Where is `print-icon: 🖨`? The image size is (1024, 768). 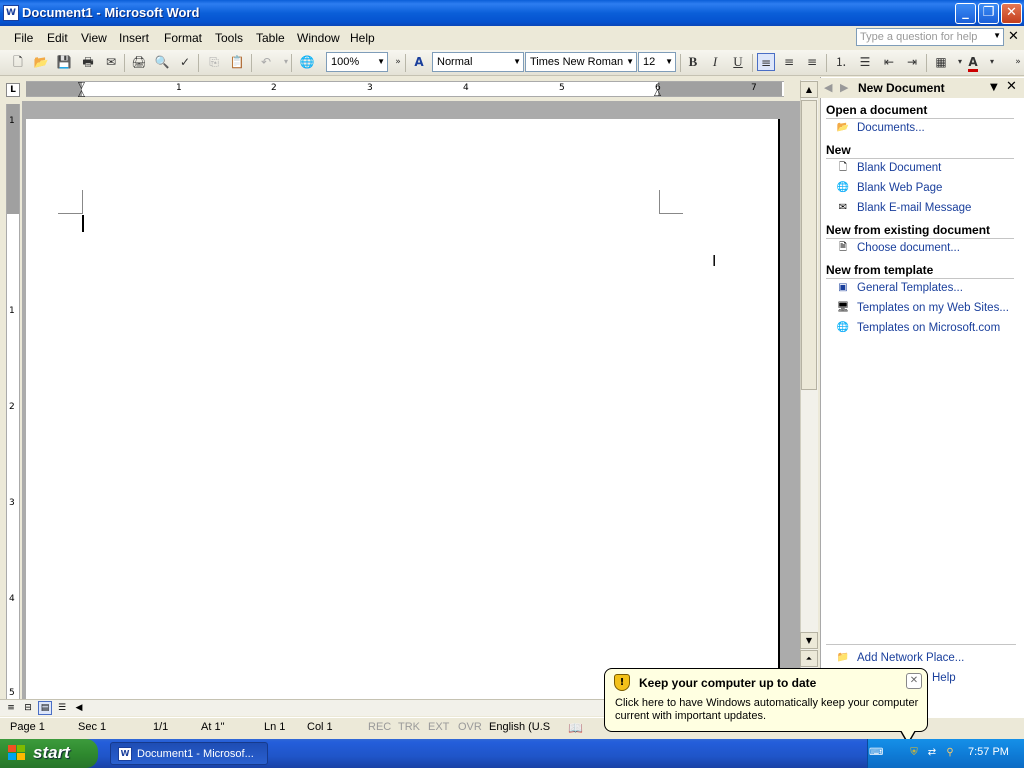 print-icon: 🖨 is located at coordinates (139, 62).